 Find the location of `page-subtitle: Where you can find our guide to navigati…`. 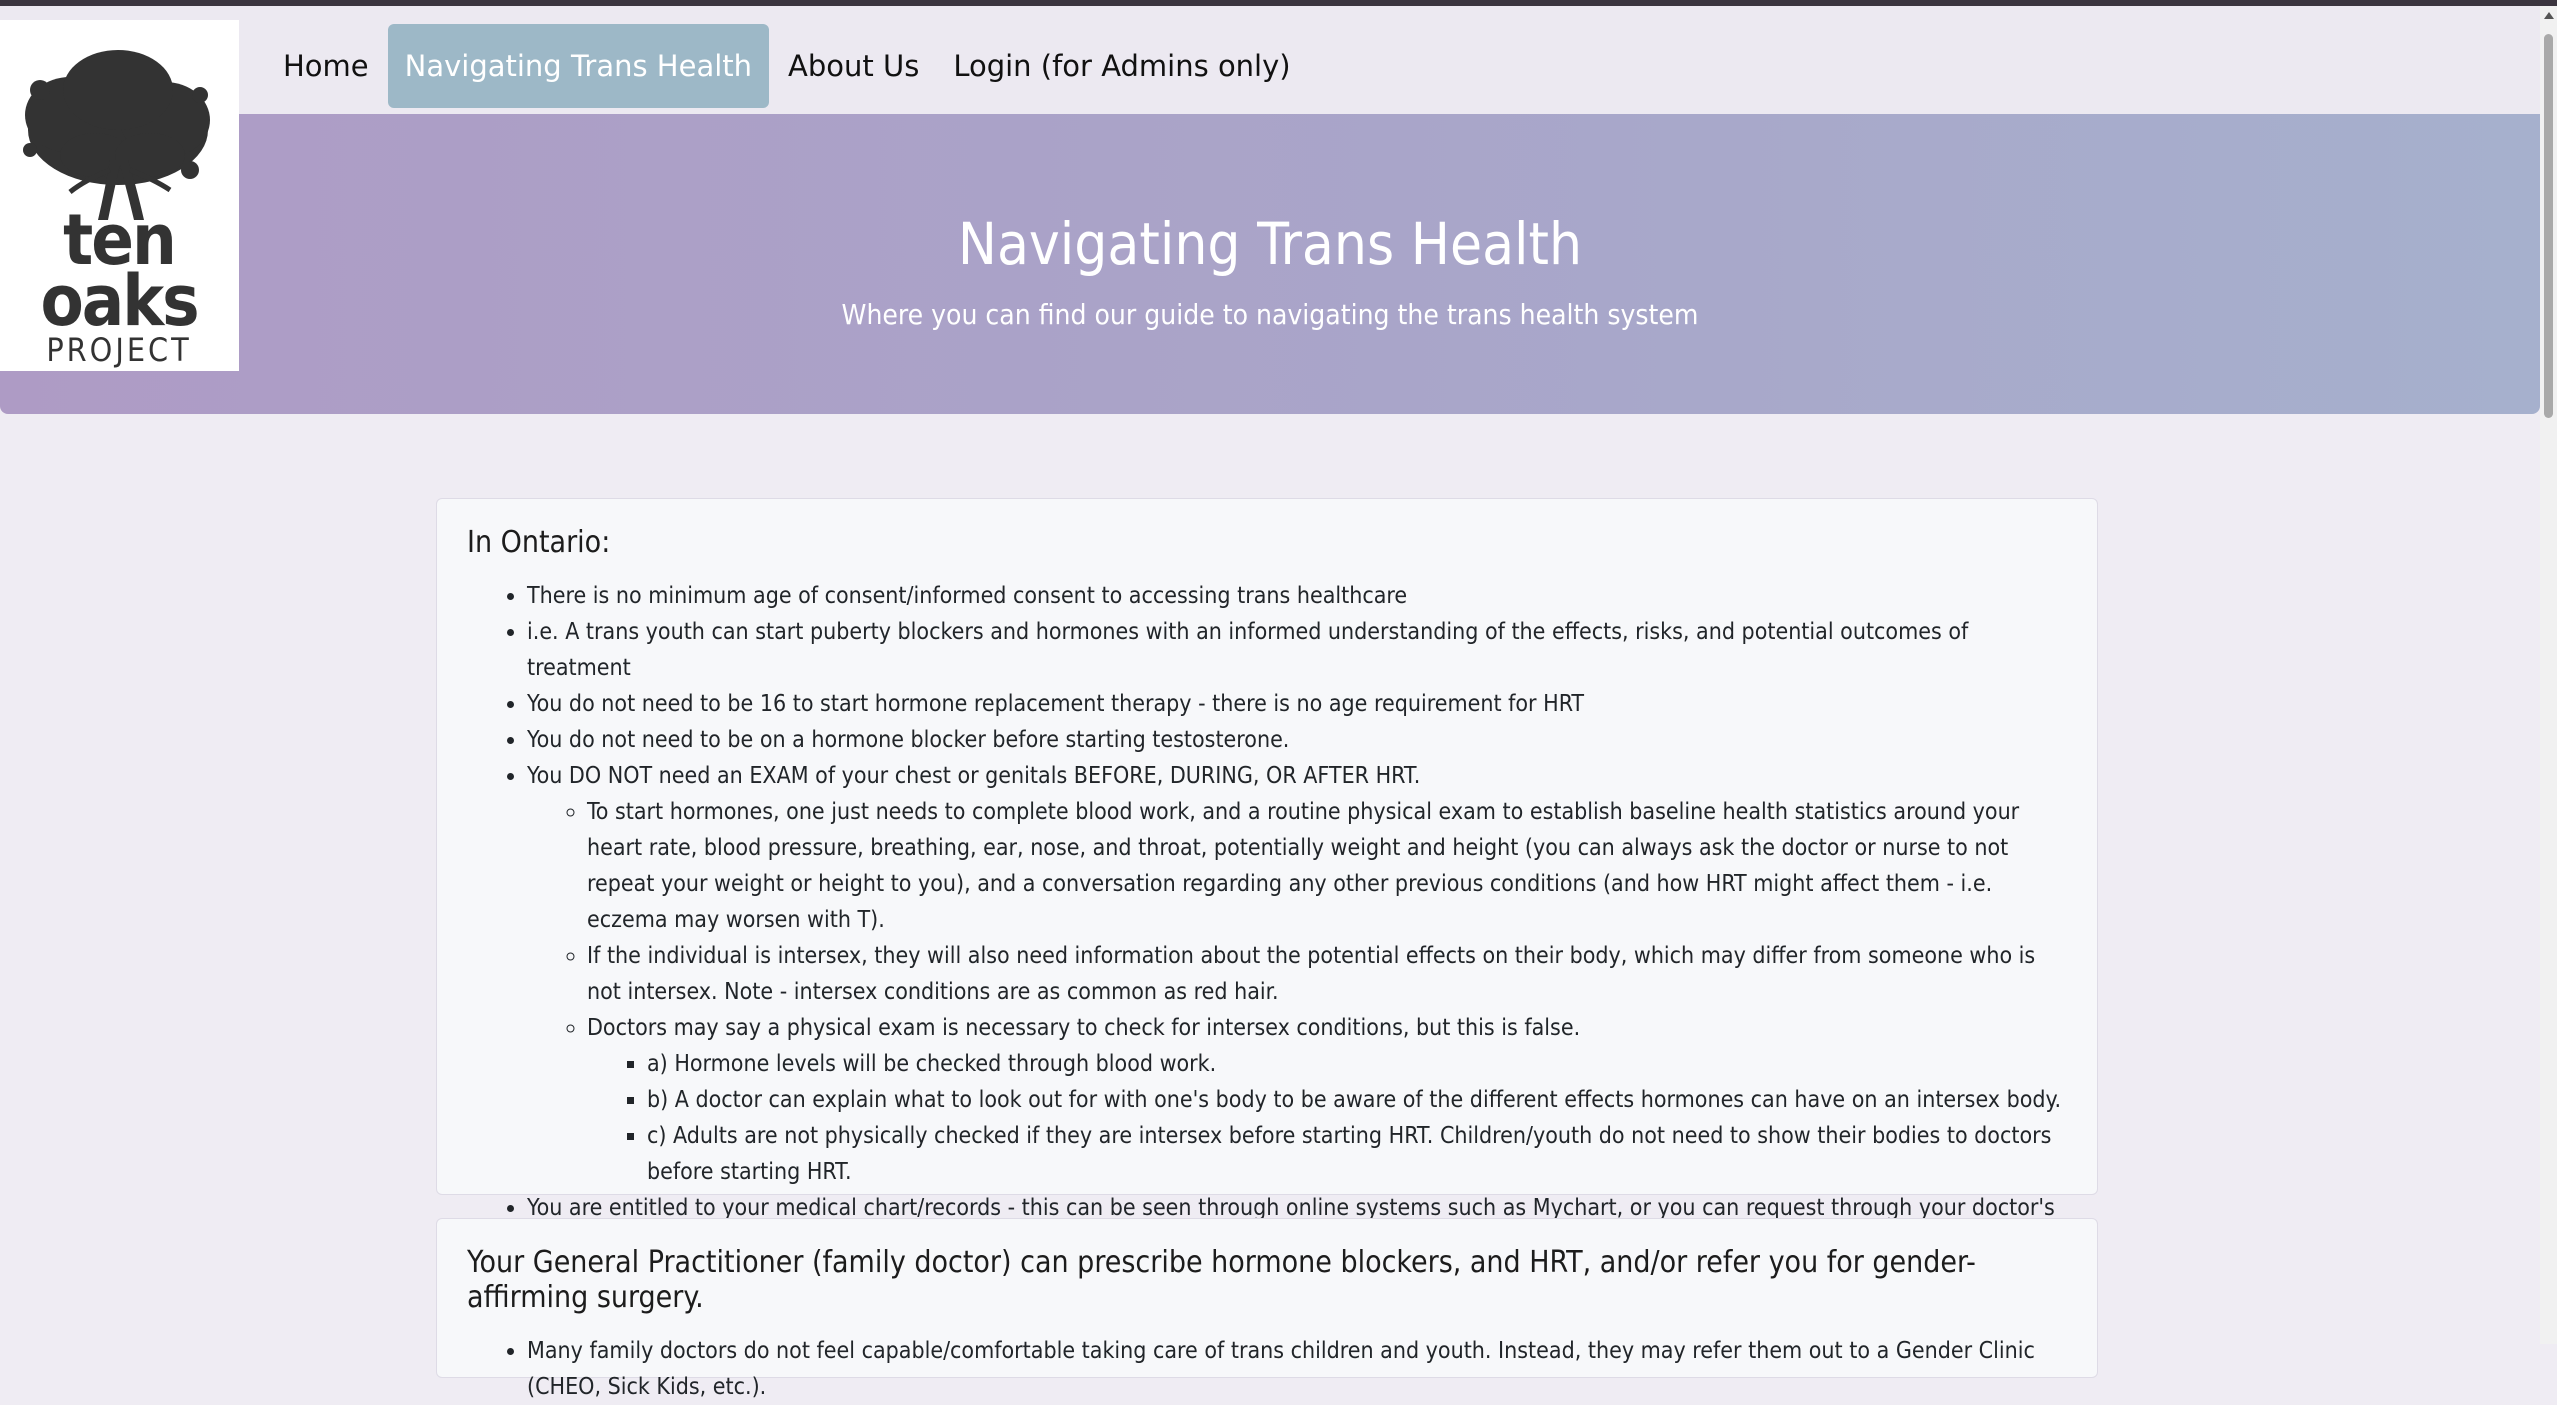

page-subtitle: Where you can find our guide to navigati… is located at coordinates (1270, 314).